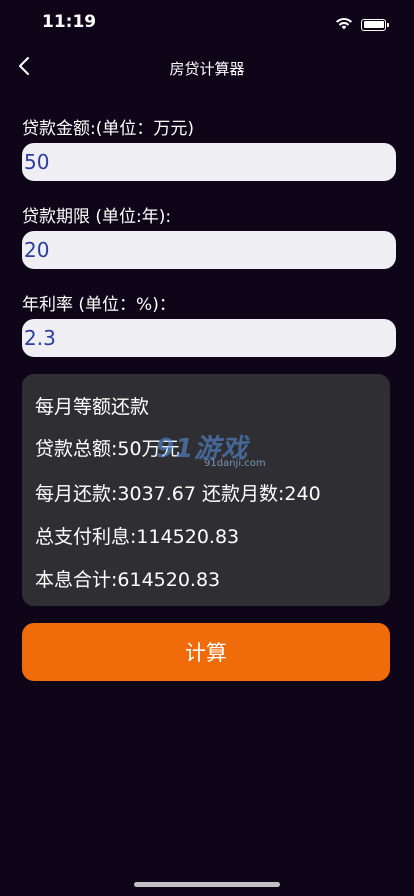 The image size is (414, 896). What do you see at coordinates (207, 884) in the screenshot?
I see `home-indicator` at bounding box center [207, 884].